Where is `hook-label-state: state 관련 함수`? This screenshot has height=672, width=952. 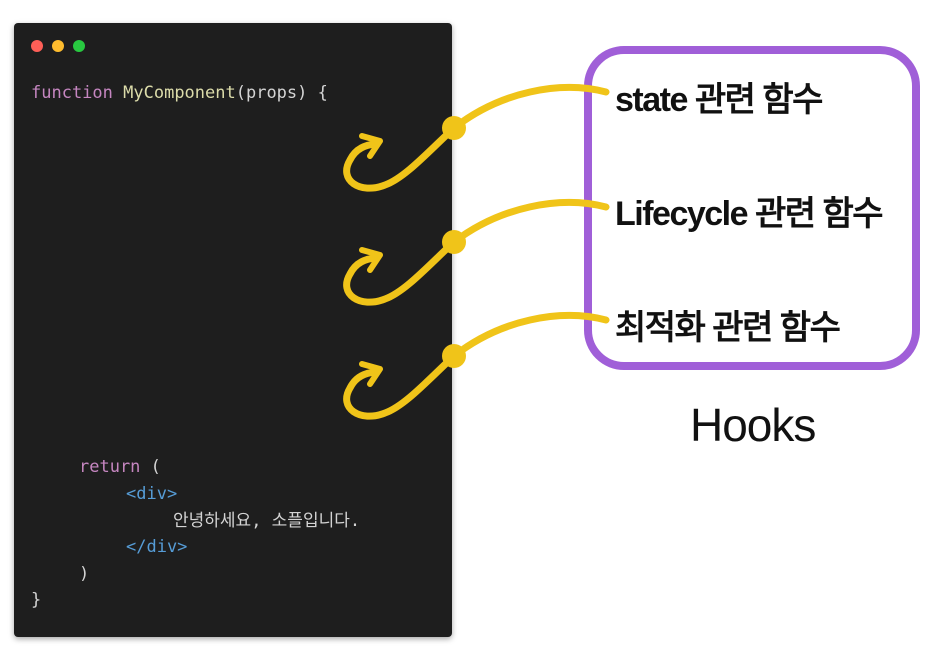
hook-label-state: state 관련 함수 is located at coordinates (719, 100).